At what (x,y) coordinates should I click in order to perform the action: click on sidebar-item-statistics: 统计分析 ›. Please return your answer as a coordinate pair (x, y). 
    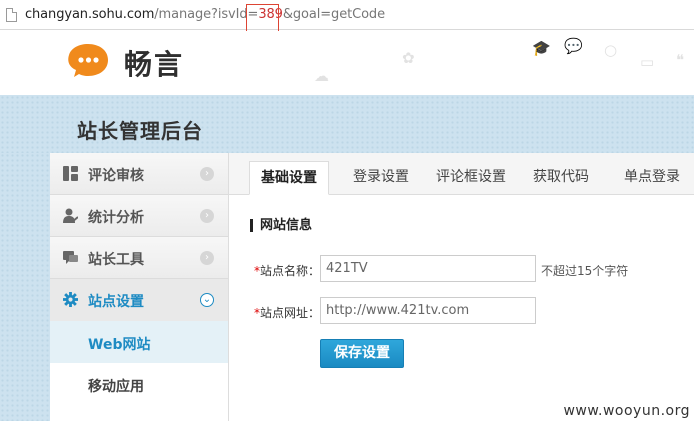
    Looking at the image, I should click on (139, 216).